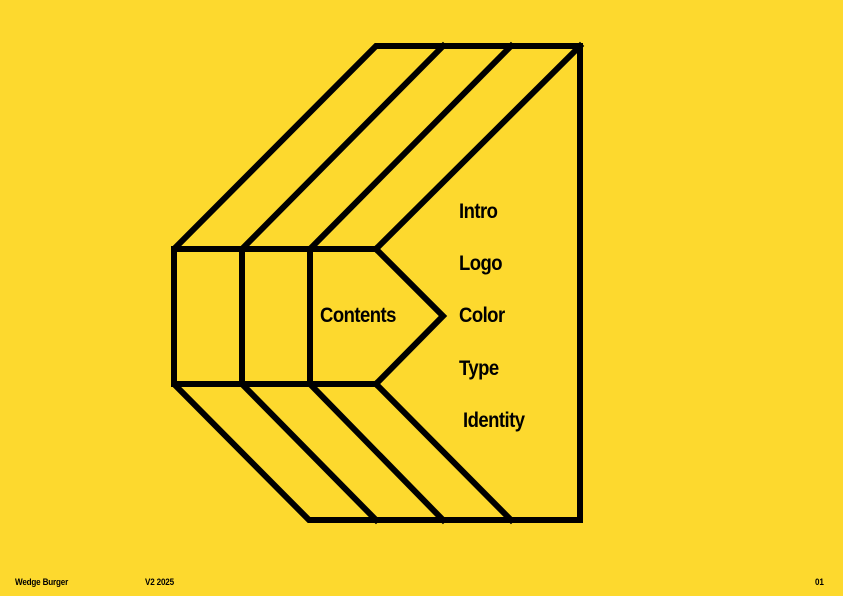 The width and height of the screenshot is (843, 596). I want to click on toc-item-color: Color, so click(482, 316).